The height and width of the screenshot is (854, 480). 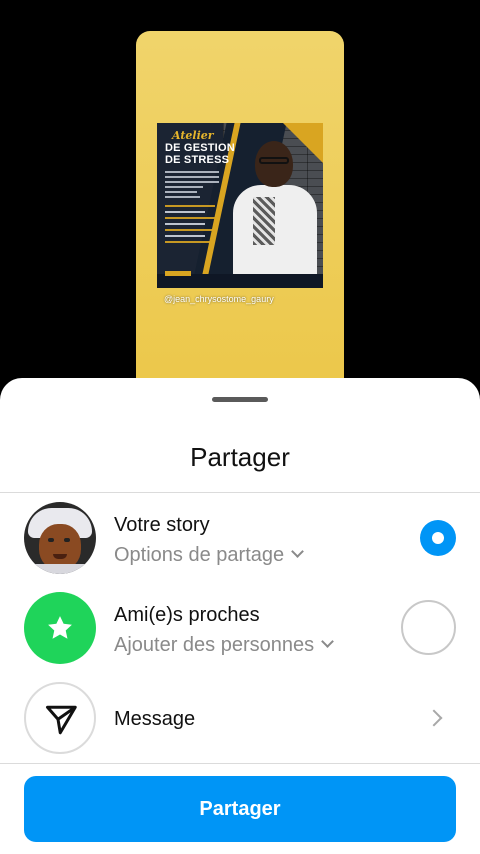 I want to click on flyer-title-line1: DE GESTION, so click(x=200, y=148).